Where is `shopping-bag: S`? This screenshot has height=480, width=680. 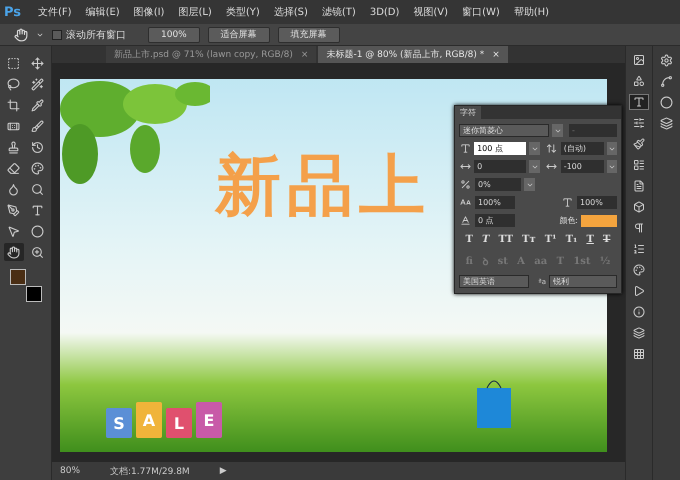 shopping-bag: S is located at coordinates (119, 423).